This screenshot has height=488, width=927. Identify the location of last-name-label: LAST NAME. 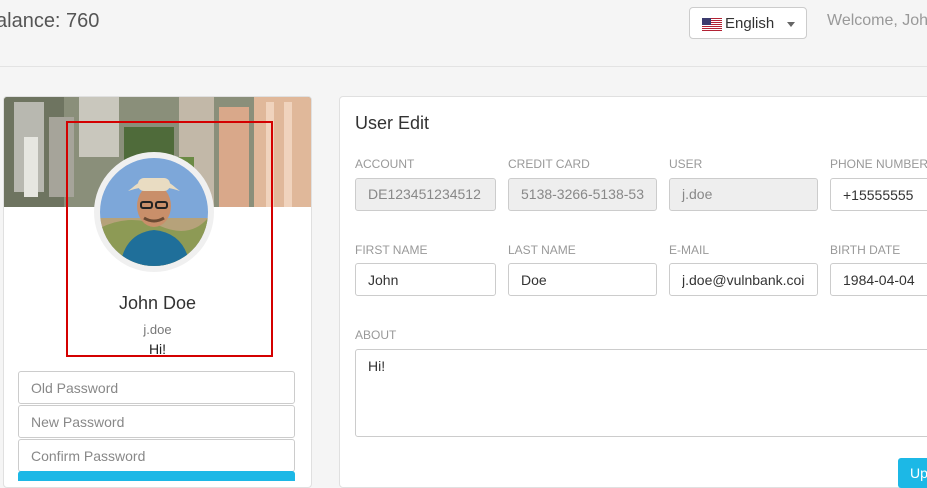
(542, 250).